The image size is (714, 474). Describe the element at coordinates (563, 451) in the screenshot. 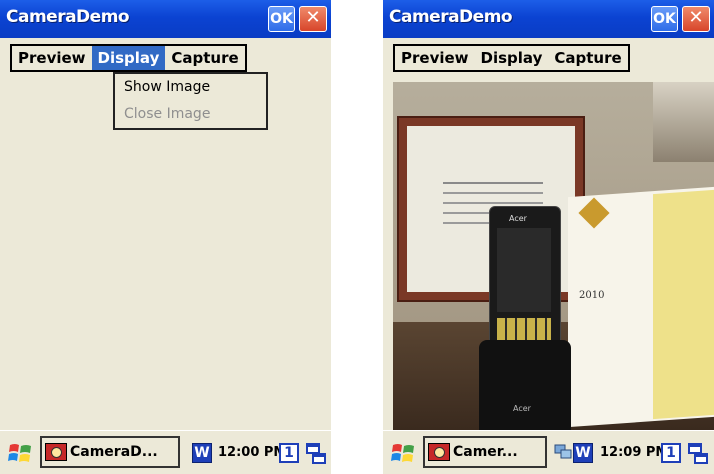

I see `connection-tray-icon` at that location.